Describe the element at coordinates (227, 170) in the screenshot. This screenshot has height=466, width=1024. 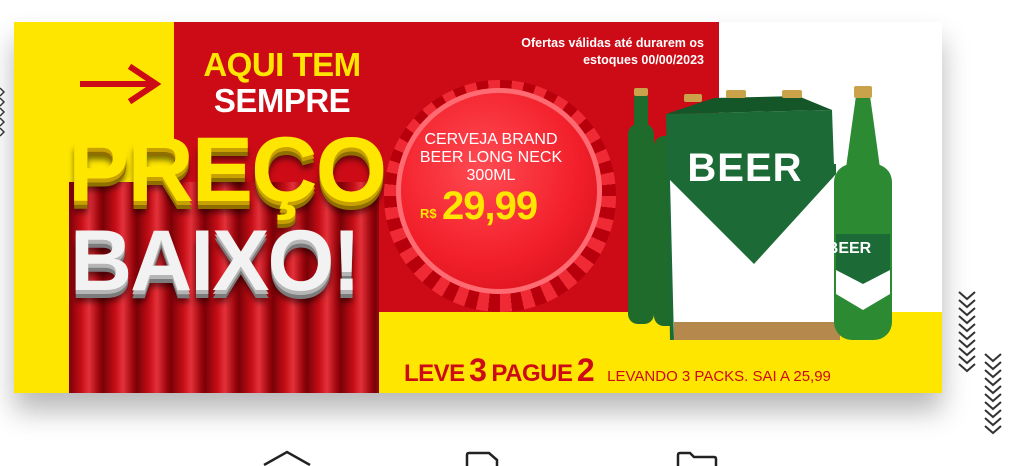
I see `headline-preco: PREÇO` at that location.